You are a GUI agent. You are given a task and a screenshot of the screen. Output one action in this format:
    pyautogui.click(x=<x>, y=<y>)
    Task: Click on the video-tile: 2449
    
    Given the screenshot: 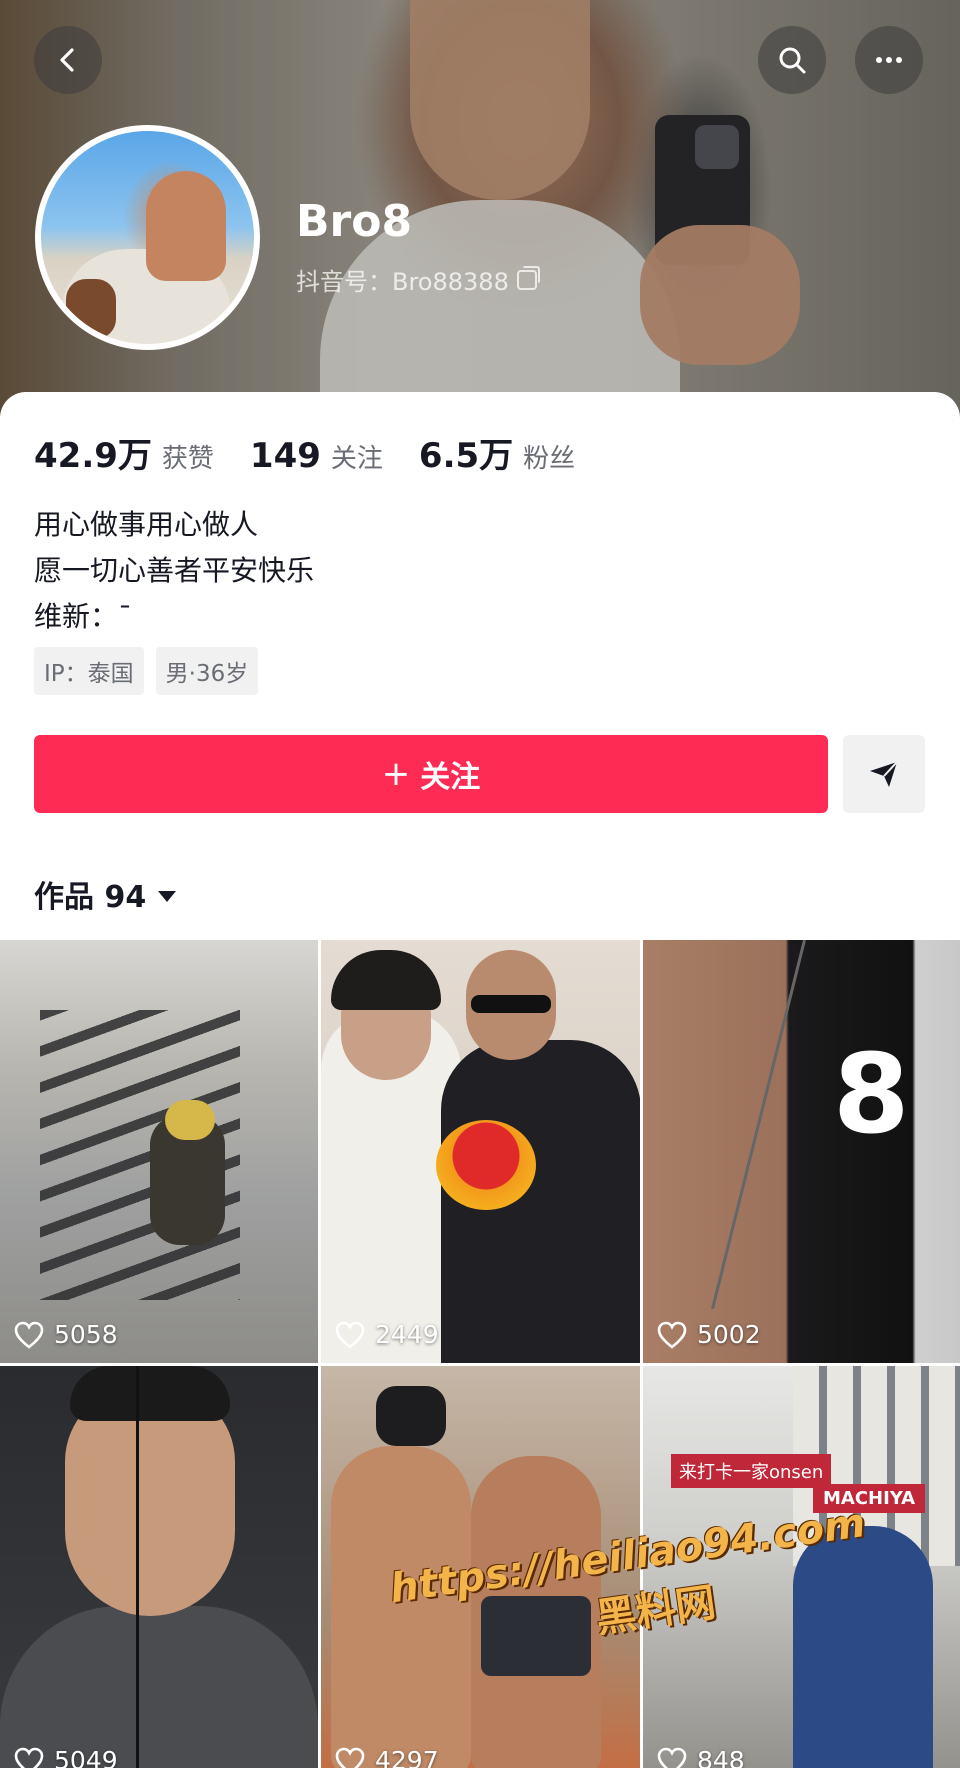 What is the action you would take?
    pyautogui.click(x=480, y=1151)
    